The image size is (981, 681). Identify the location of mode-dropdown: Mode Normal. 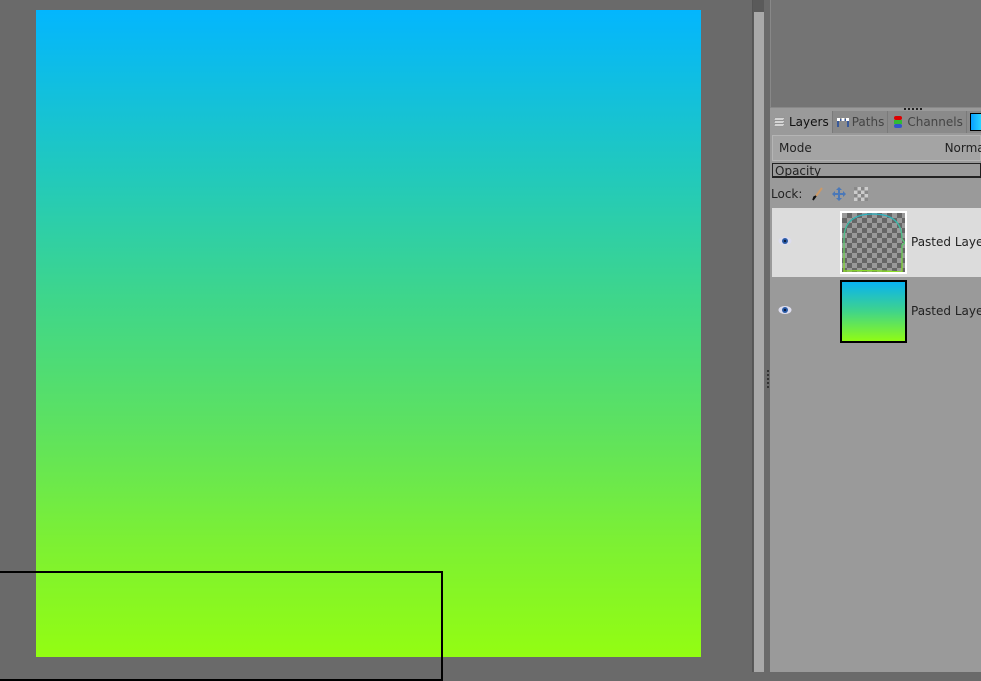
(876, 148).